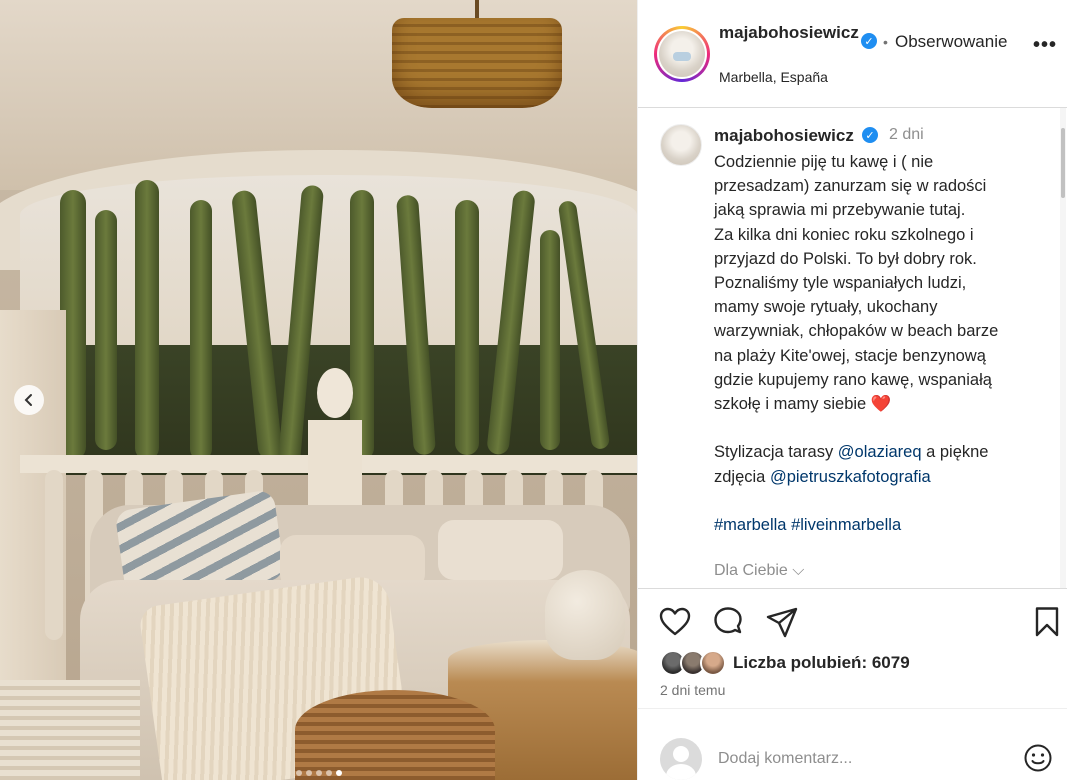 Image resolution: width=1067 pixels, height=780 pixels. What do you see at coordinates (845, 258) in the screenshot?
I see `caption-line: przyjazd do Polski. To był dobry rok.` at bounding box center [845, 258].